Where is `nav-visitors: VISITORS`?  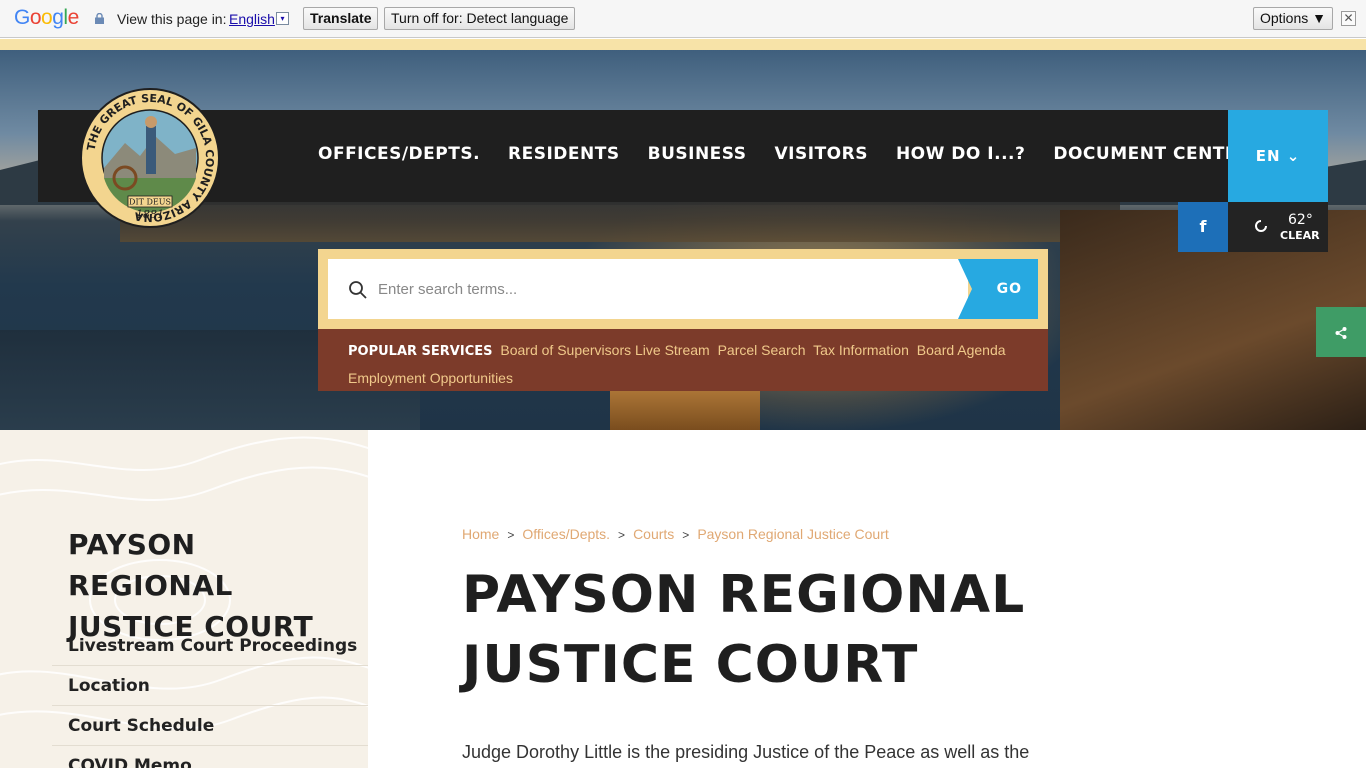
nav-visitors: VISITORS is located at coordinates (821, 154).